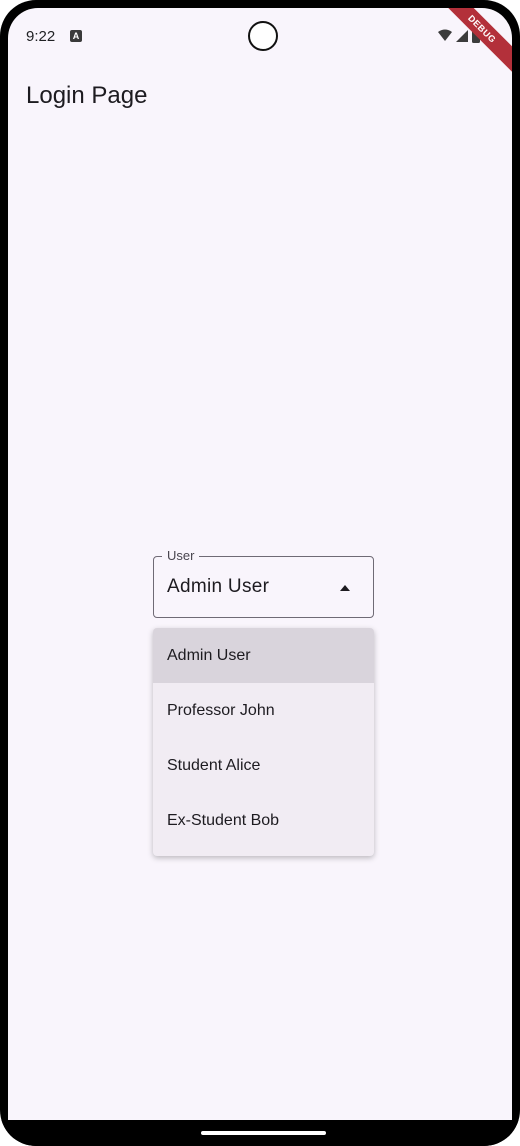  Describe the element at coordinates (263, 36) in the screenshot. I see `camera-cutout` at that location.